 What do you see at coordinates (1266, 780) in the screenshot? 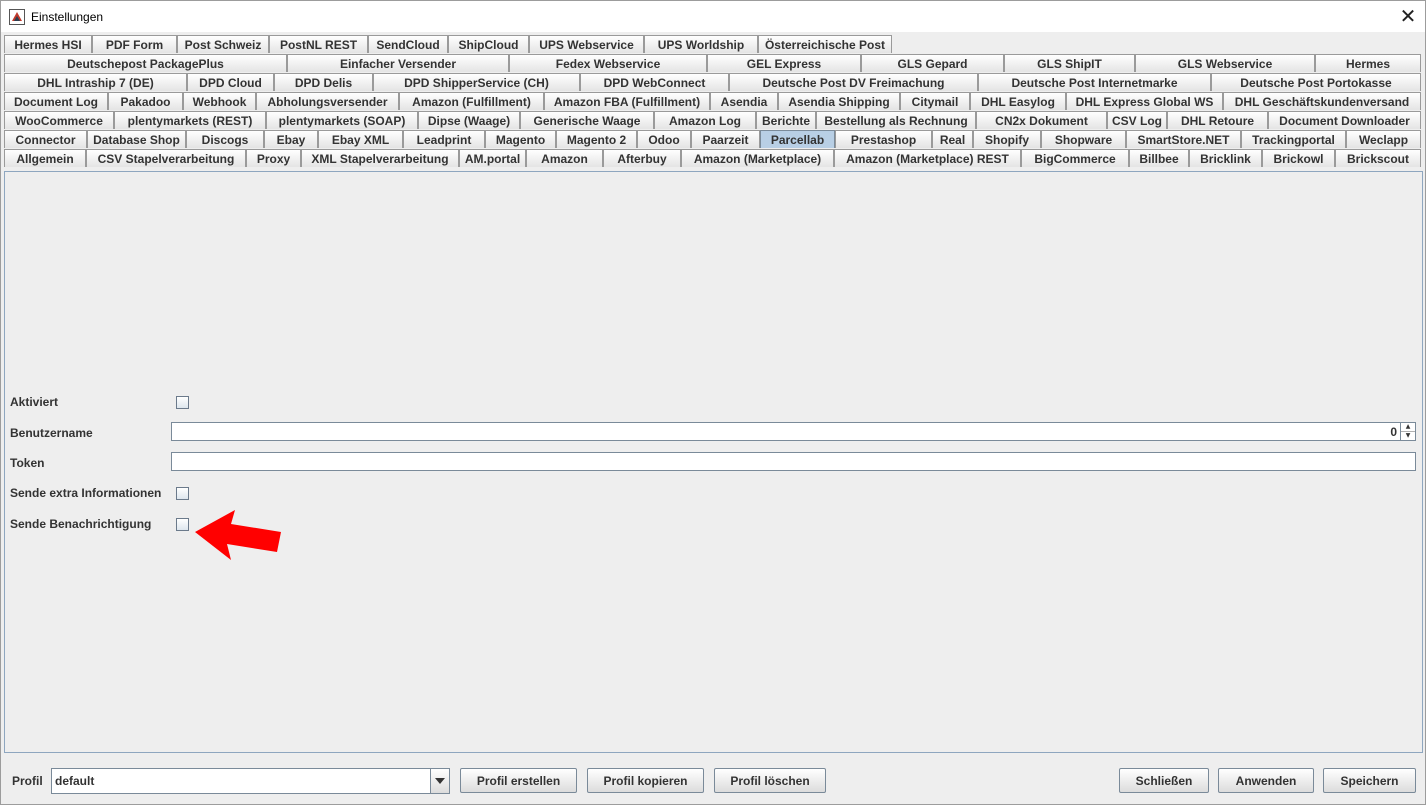
I see `anwenden-button: Anwenden` at bounding box center [1266, 780].